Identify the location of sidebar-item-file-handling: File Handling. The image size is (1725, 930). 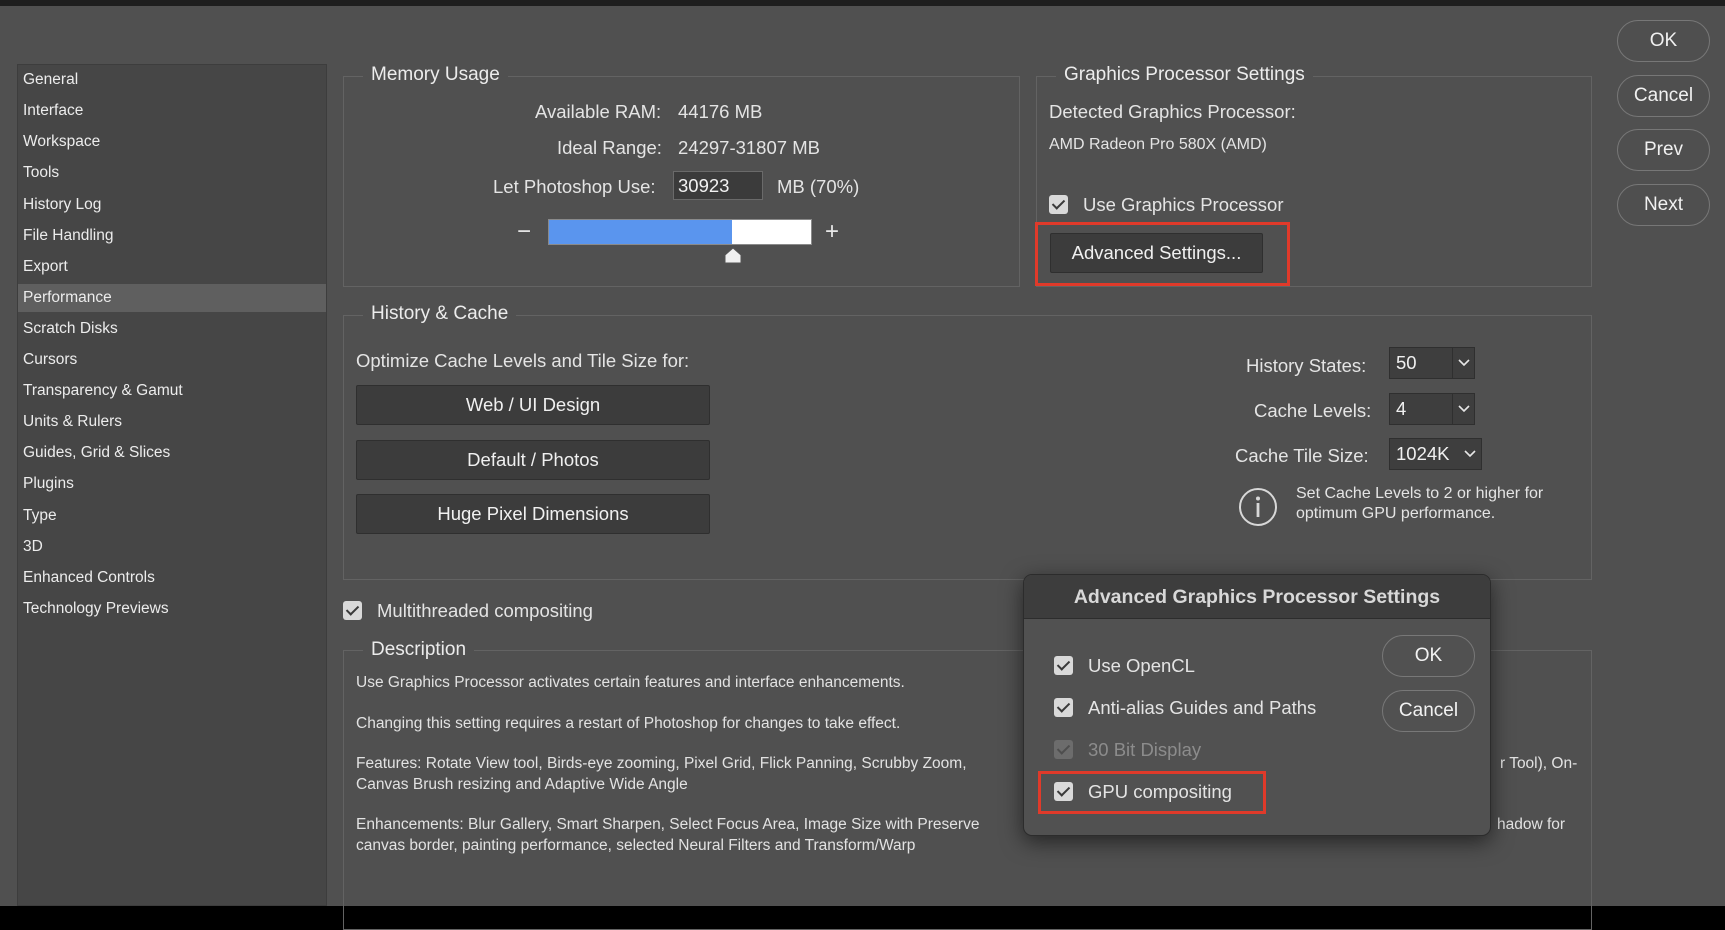
(172, 236).